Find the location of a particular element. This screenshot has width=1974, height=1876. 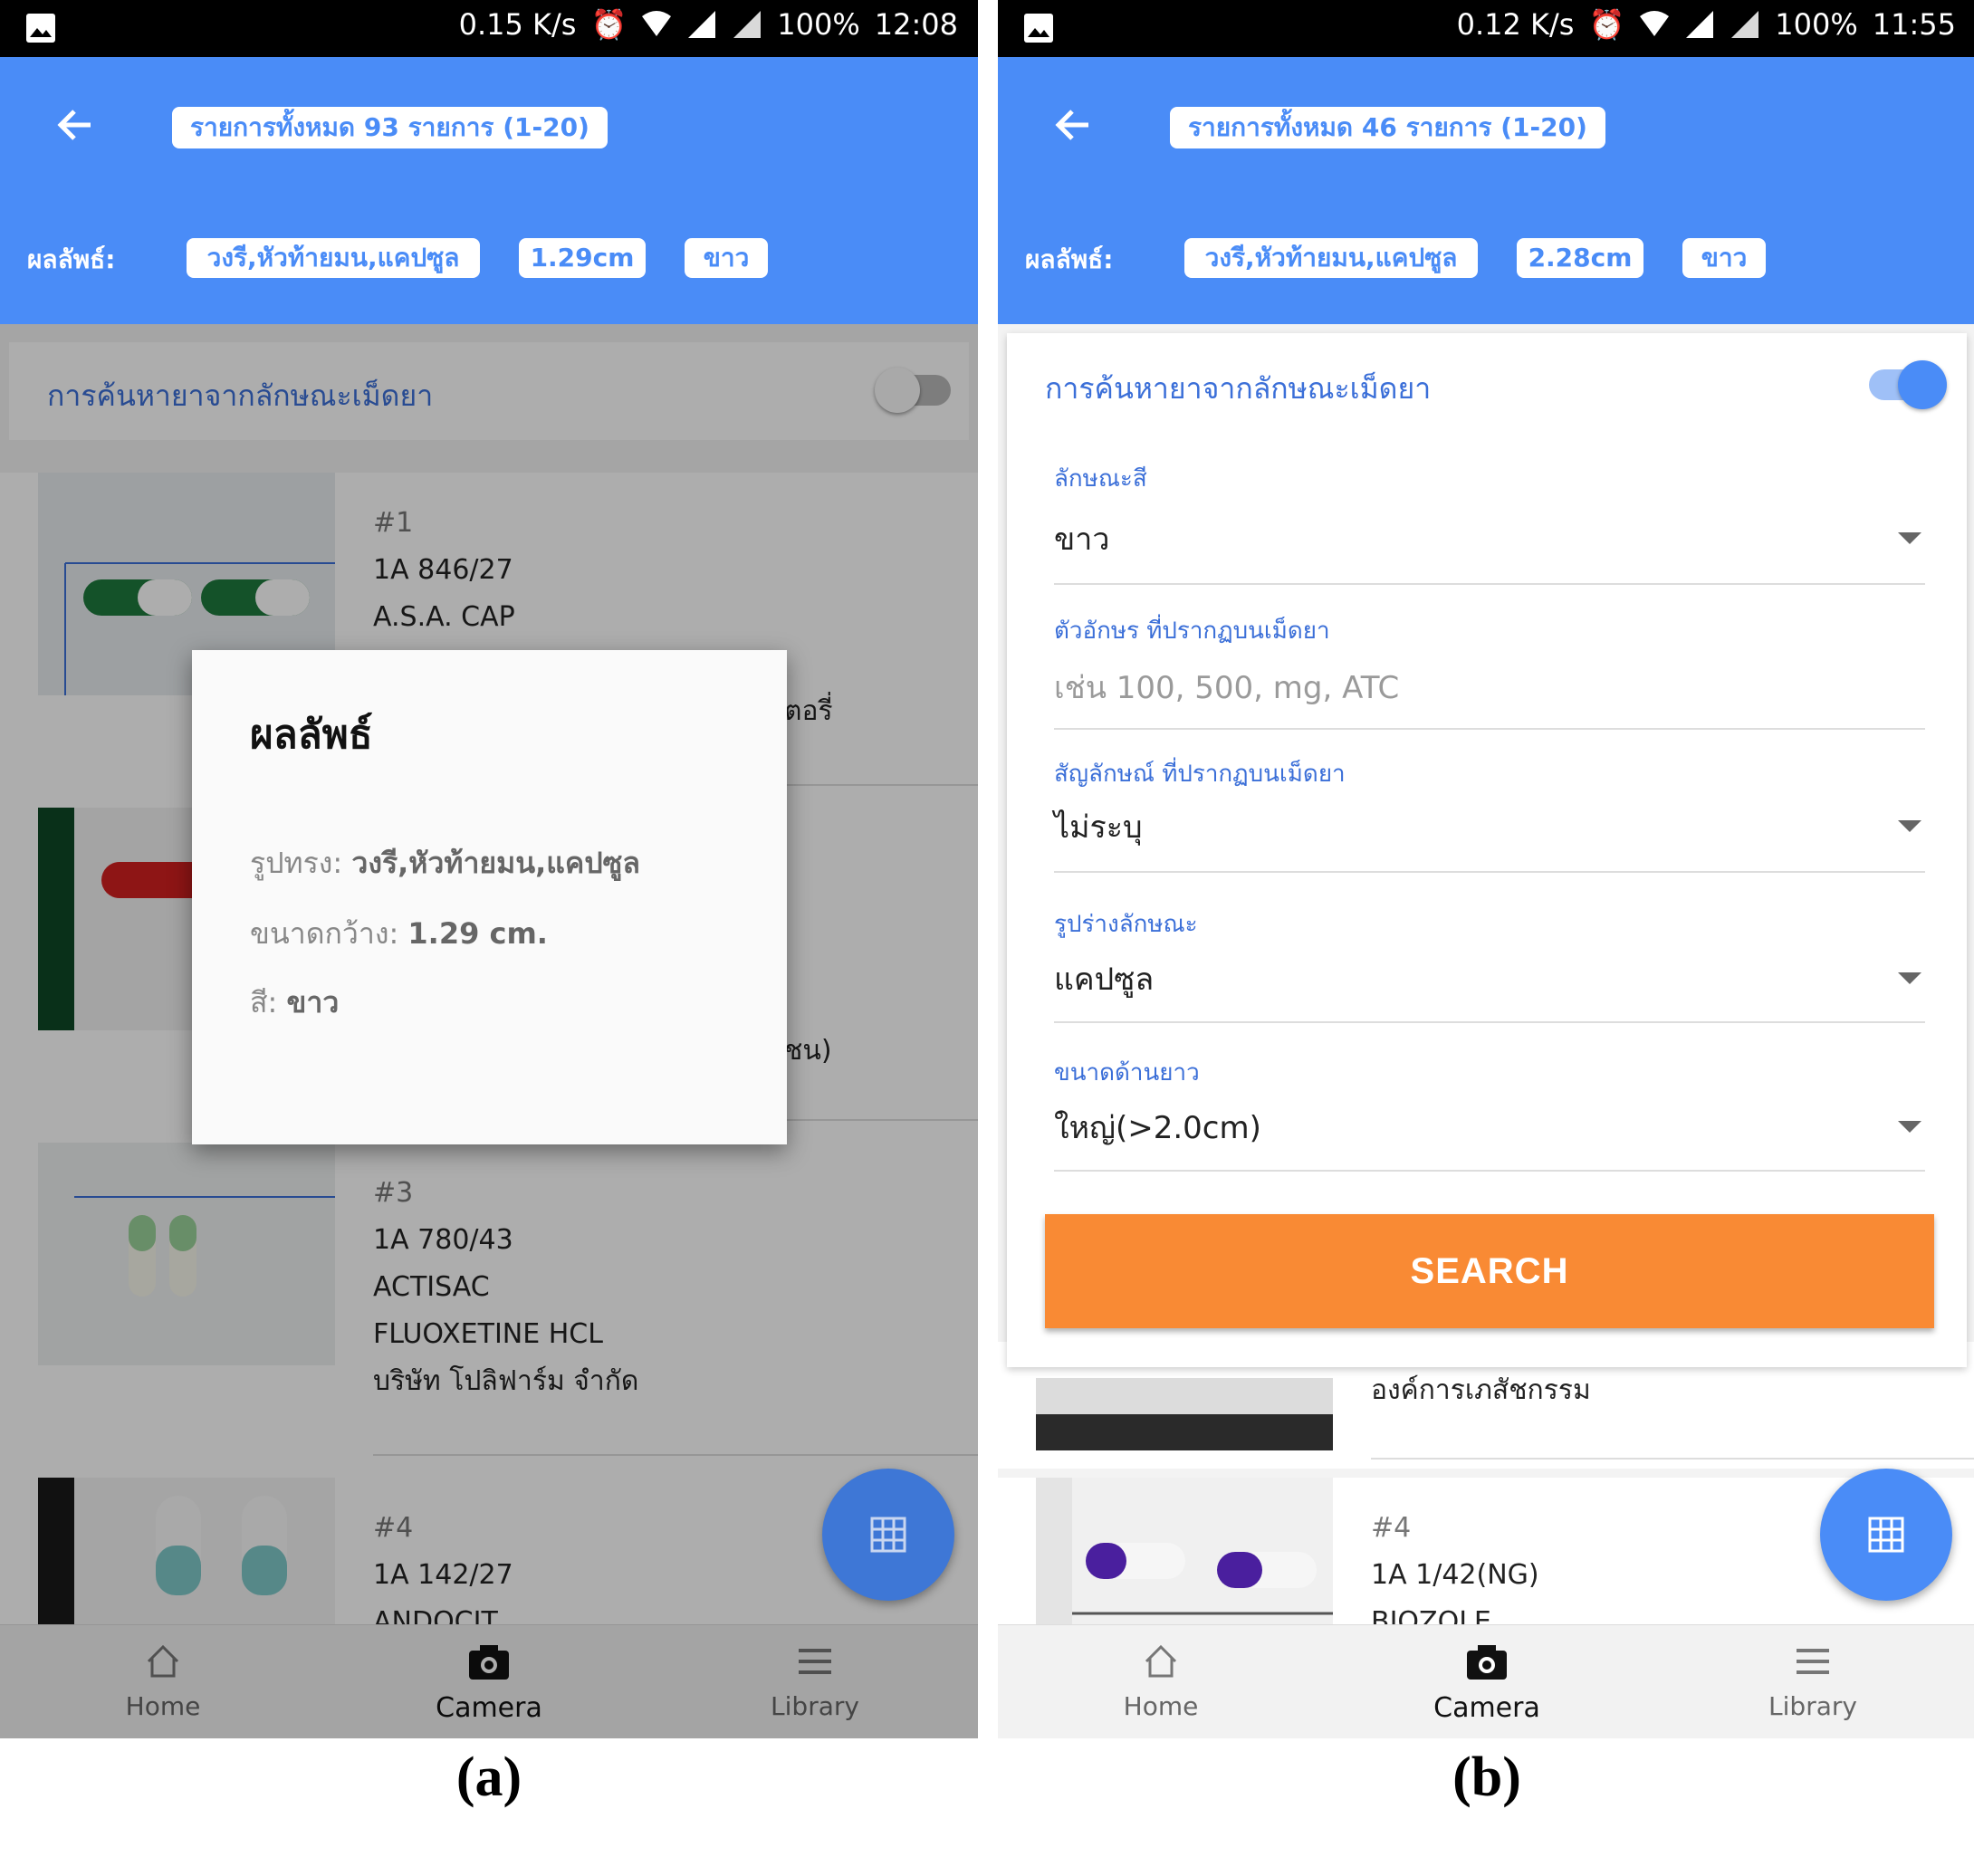

network-speed: 0.12 K/s is located at coordinates (1515, 24).